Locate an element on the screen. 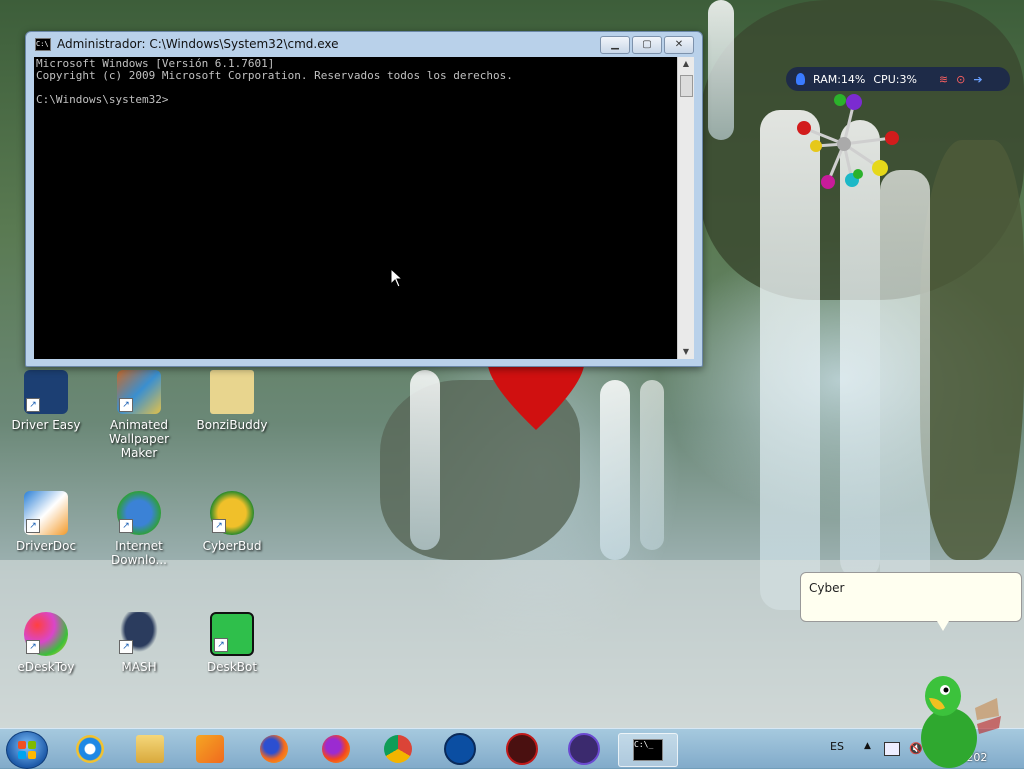 The width and height of the screenshot is (1024, 769). start-button is located at coordinates (27, 750).